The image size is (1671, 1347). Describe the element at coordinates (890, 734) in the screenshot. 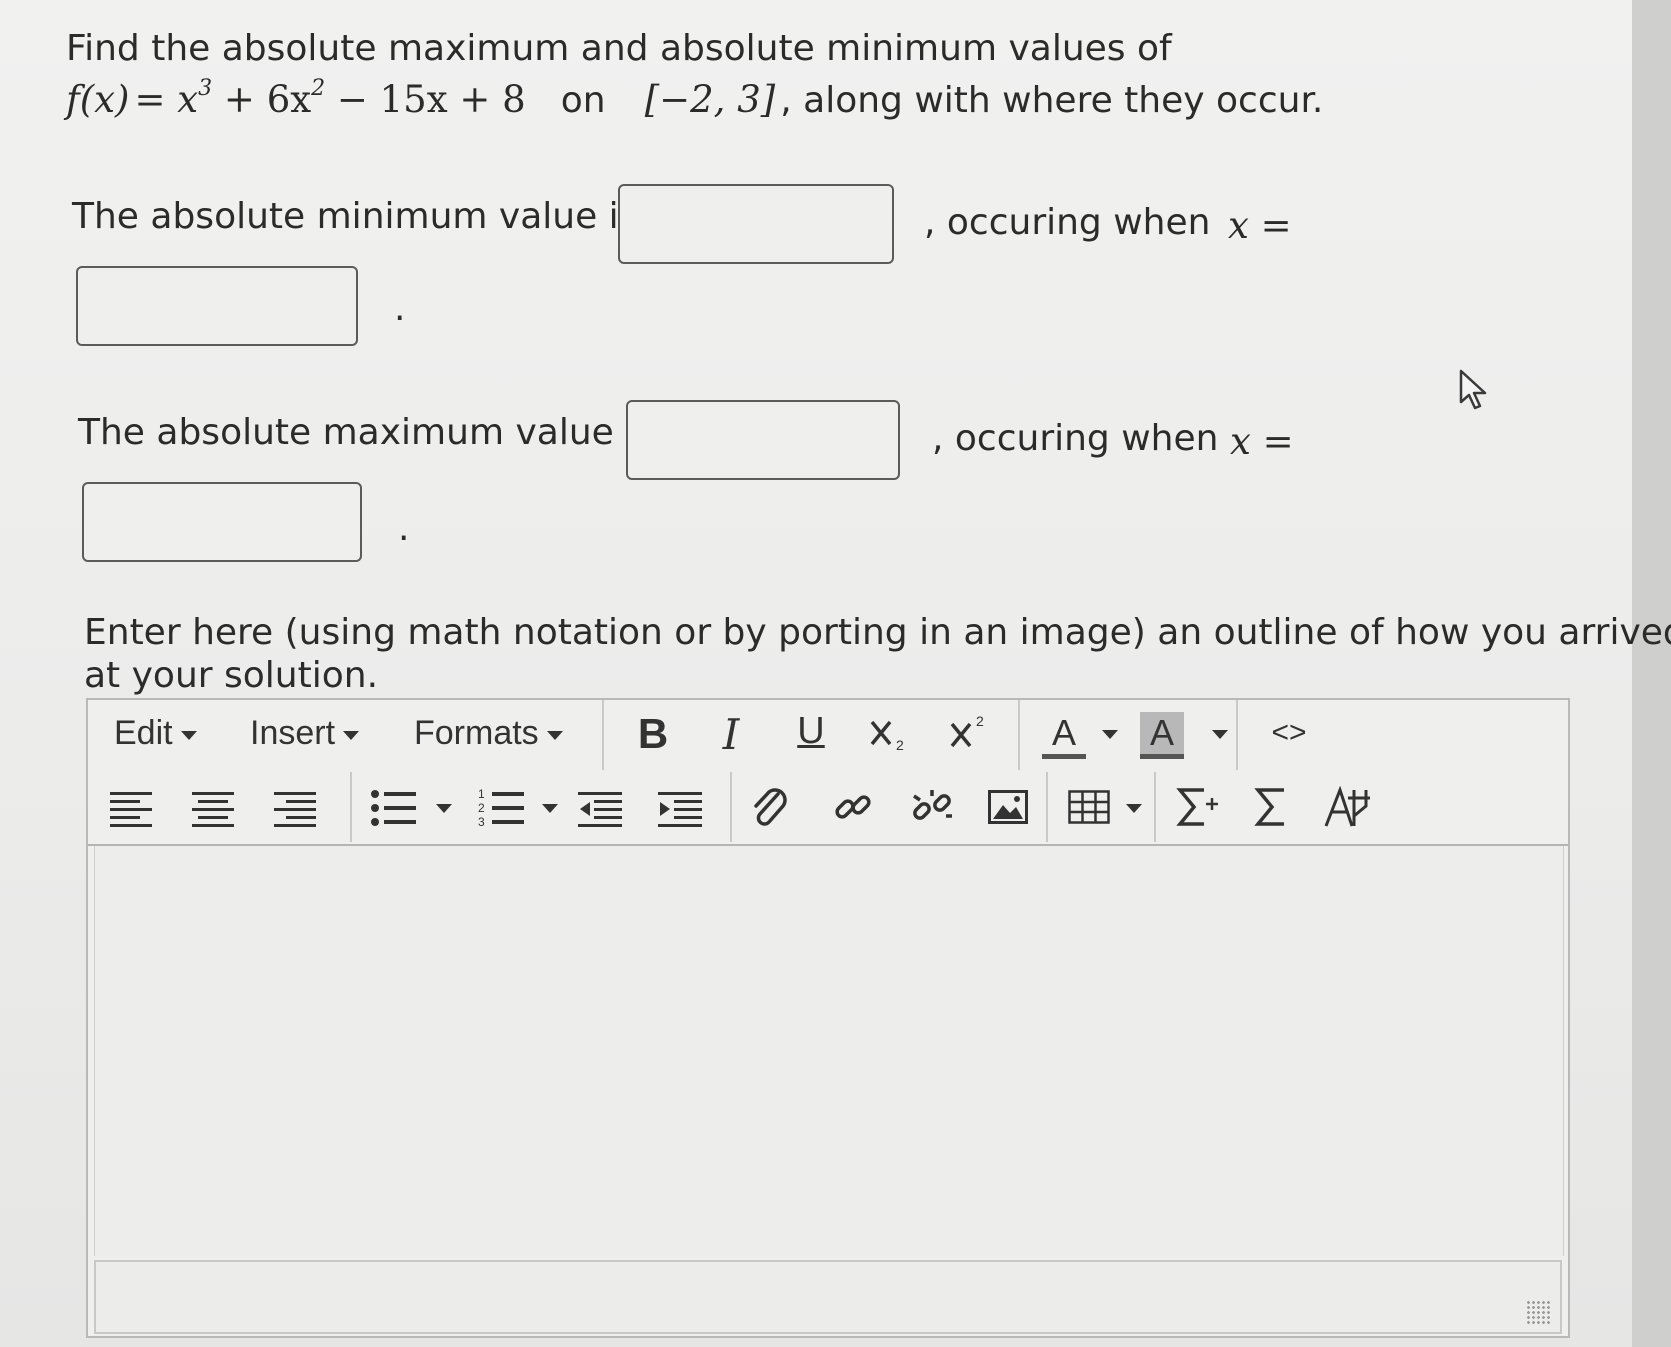

I see `subscript-icon: 2` at that location.